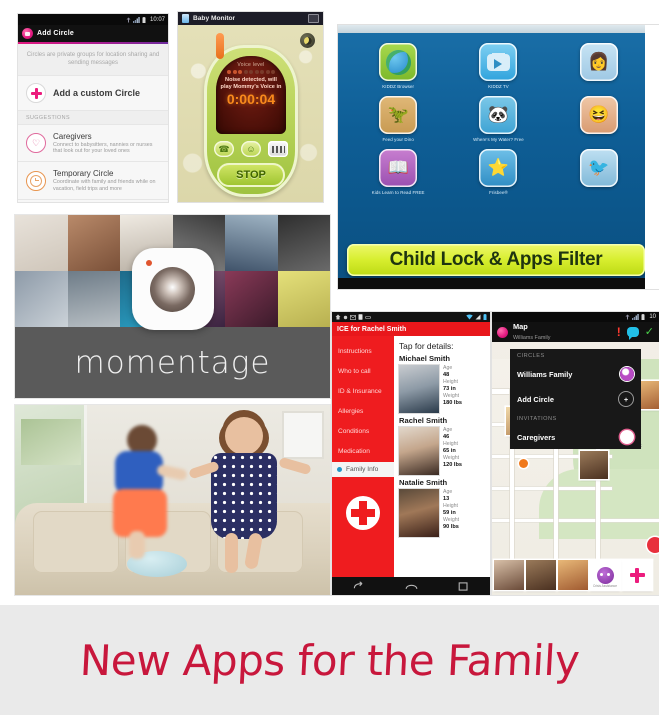 This screenshot has height=715, width=659. What do you see at coordinates (185, 18) in the screenshot?
I see `baby-monitor-app-icon` at bounding box center [185, 18].